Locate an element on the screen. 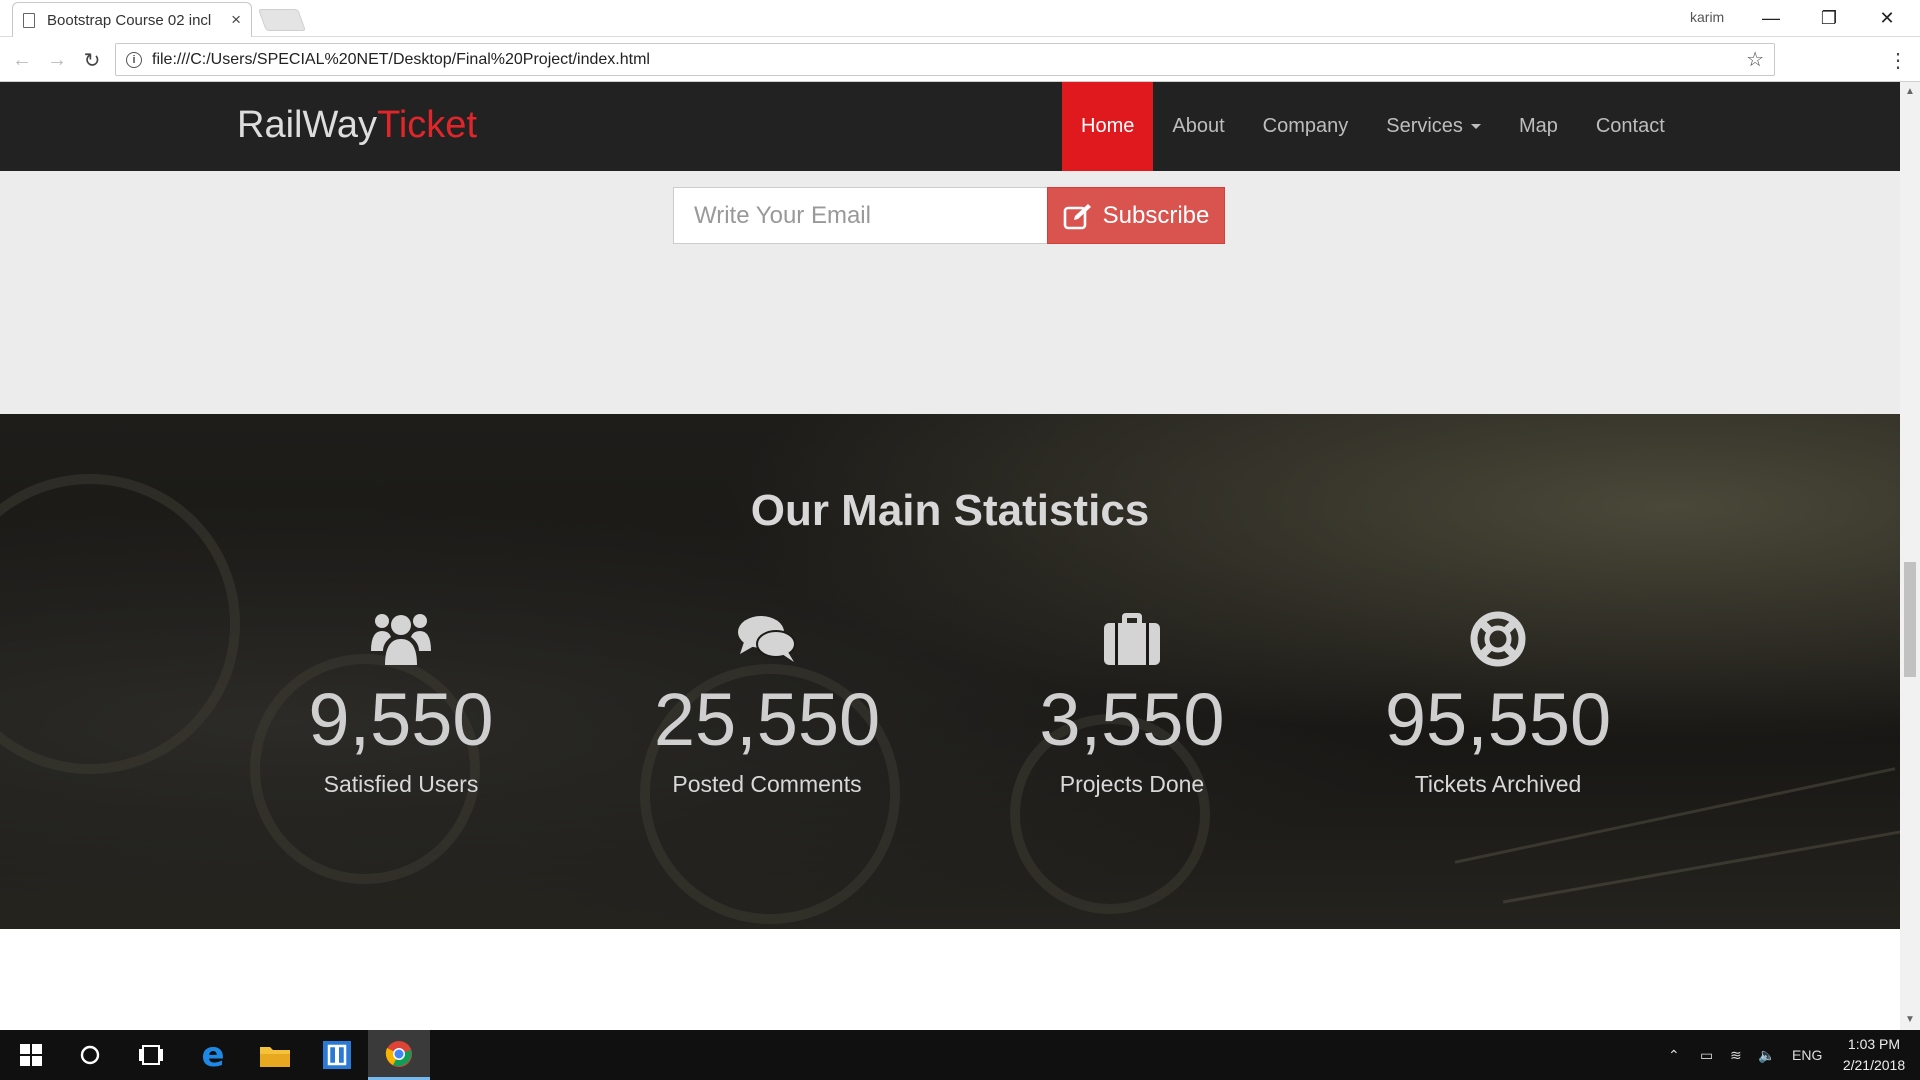  edge-browser-icon: e is located at coordinates (213, 1055).